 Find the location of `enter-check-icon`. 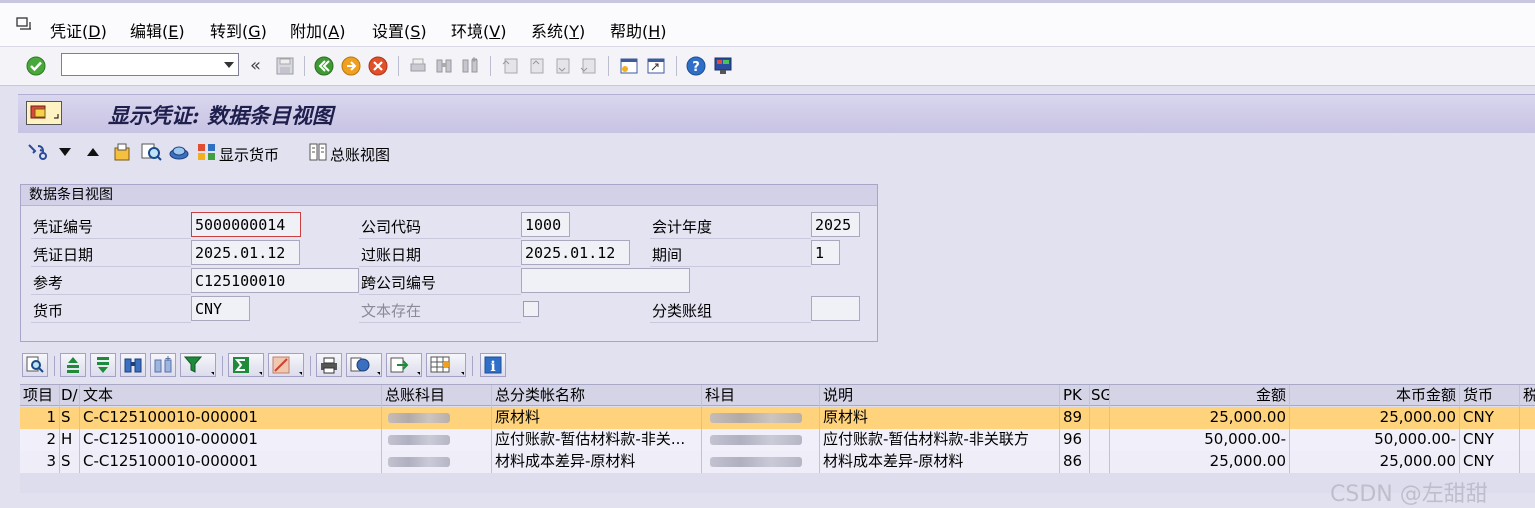

enter-check-icon is located at coordinates (36, 66).